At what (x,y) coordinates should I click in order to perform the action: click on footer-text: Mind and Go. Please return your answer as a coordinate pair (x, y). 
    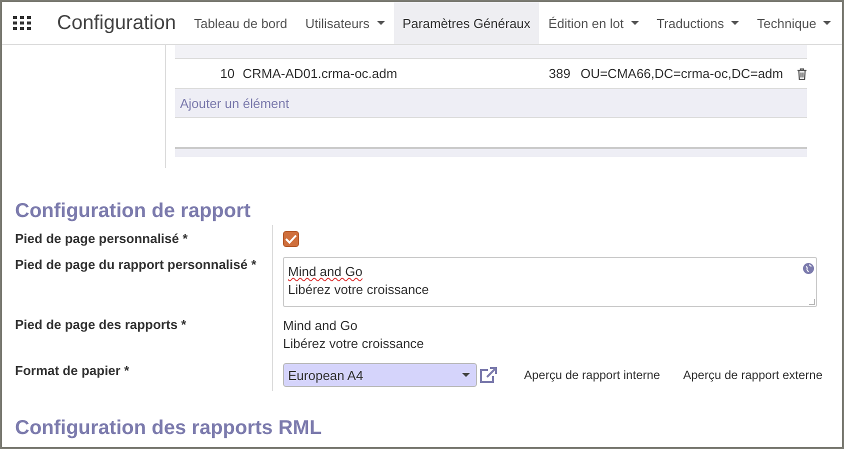
    Looking at the image, I should click on (320, 326).